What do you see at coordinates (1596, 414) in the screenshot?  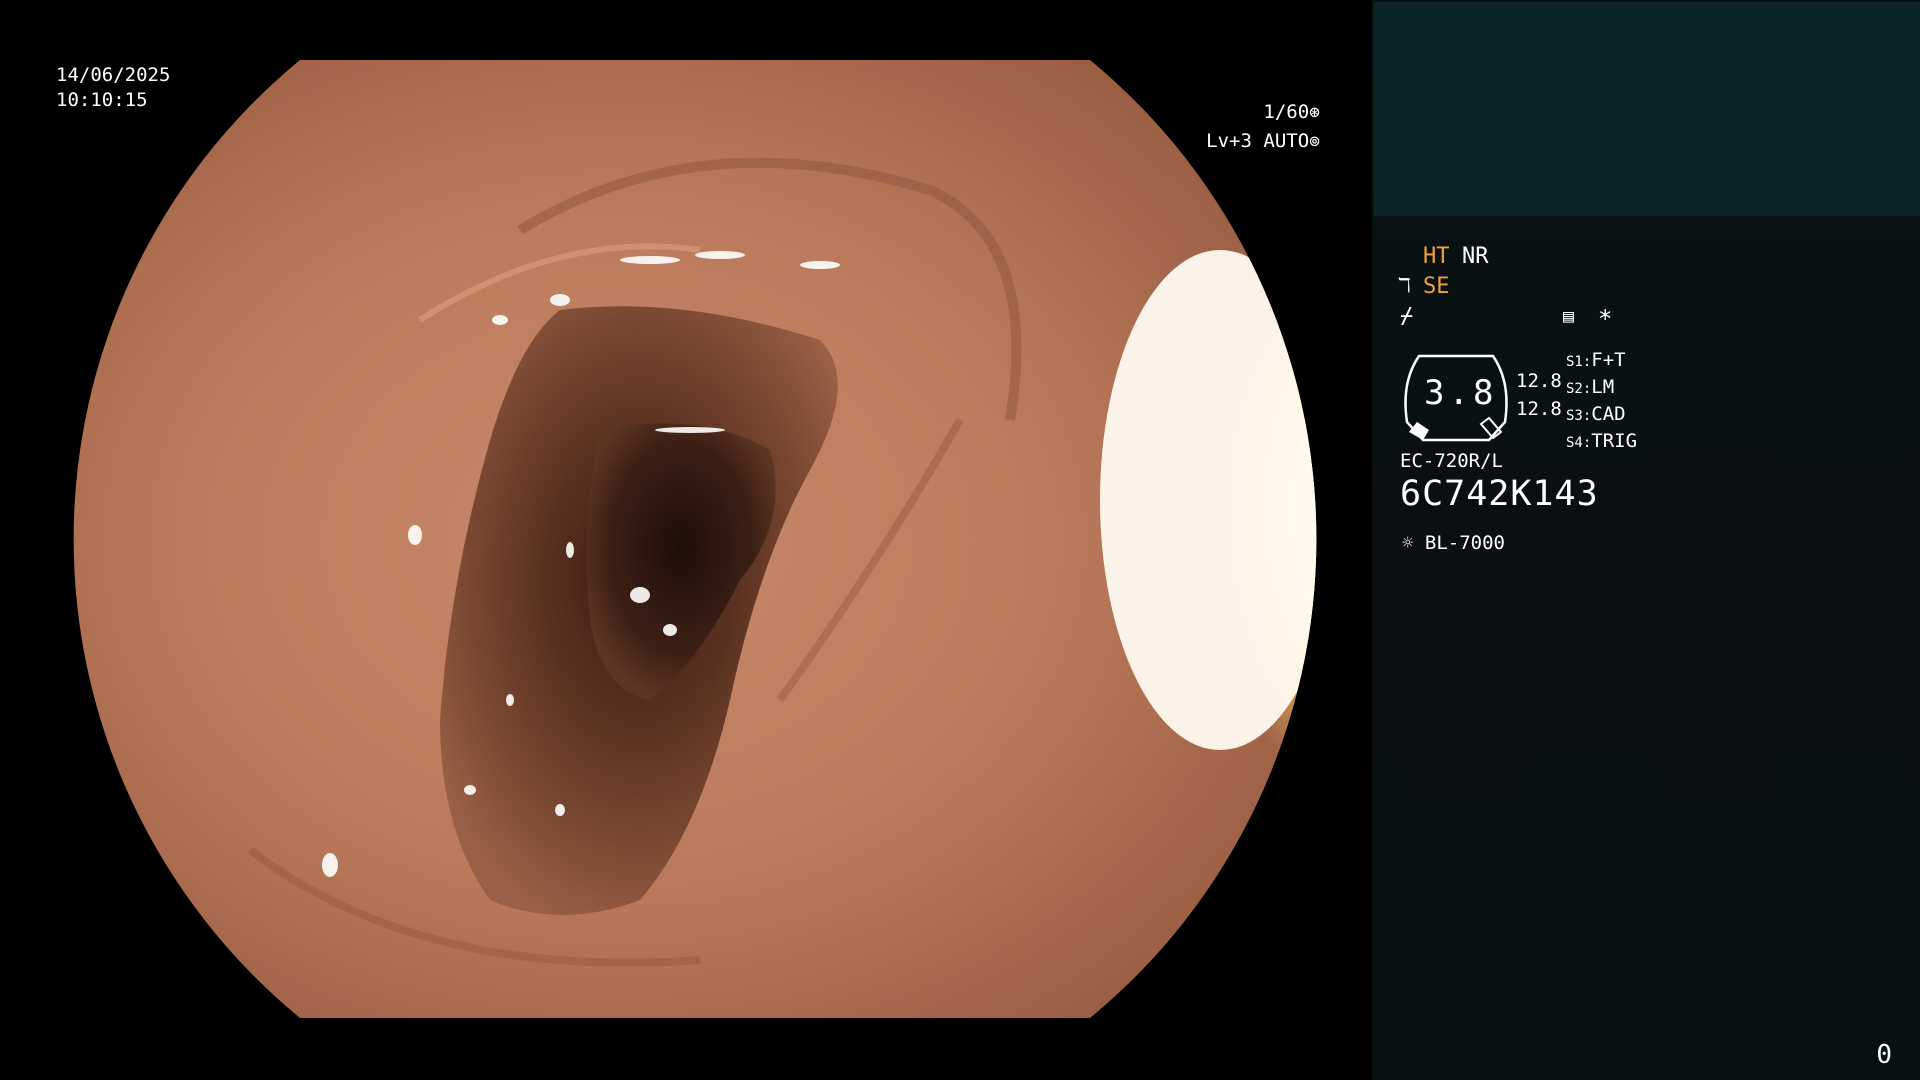 I see `switch-item: S3:CAD` at bounding box center [1596, 414].